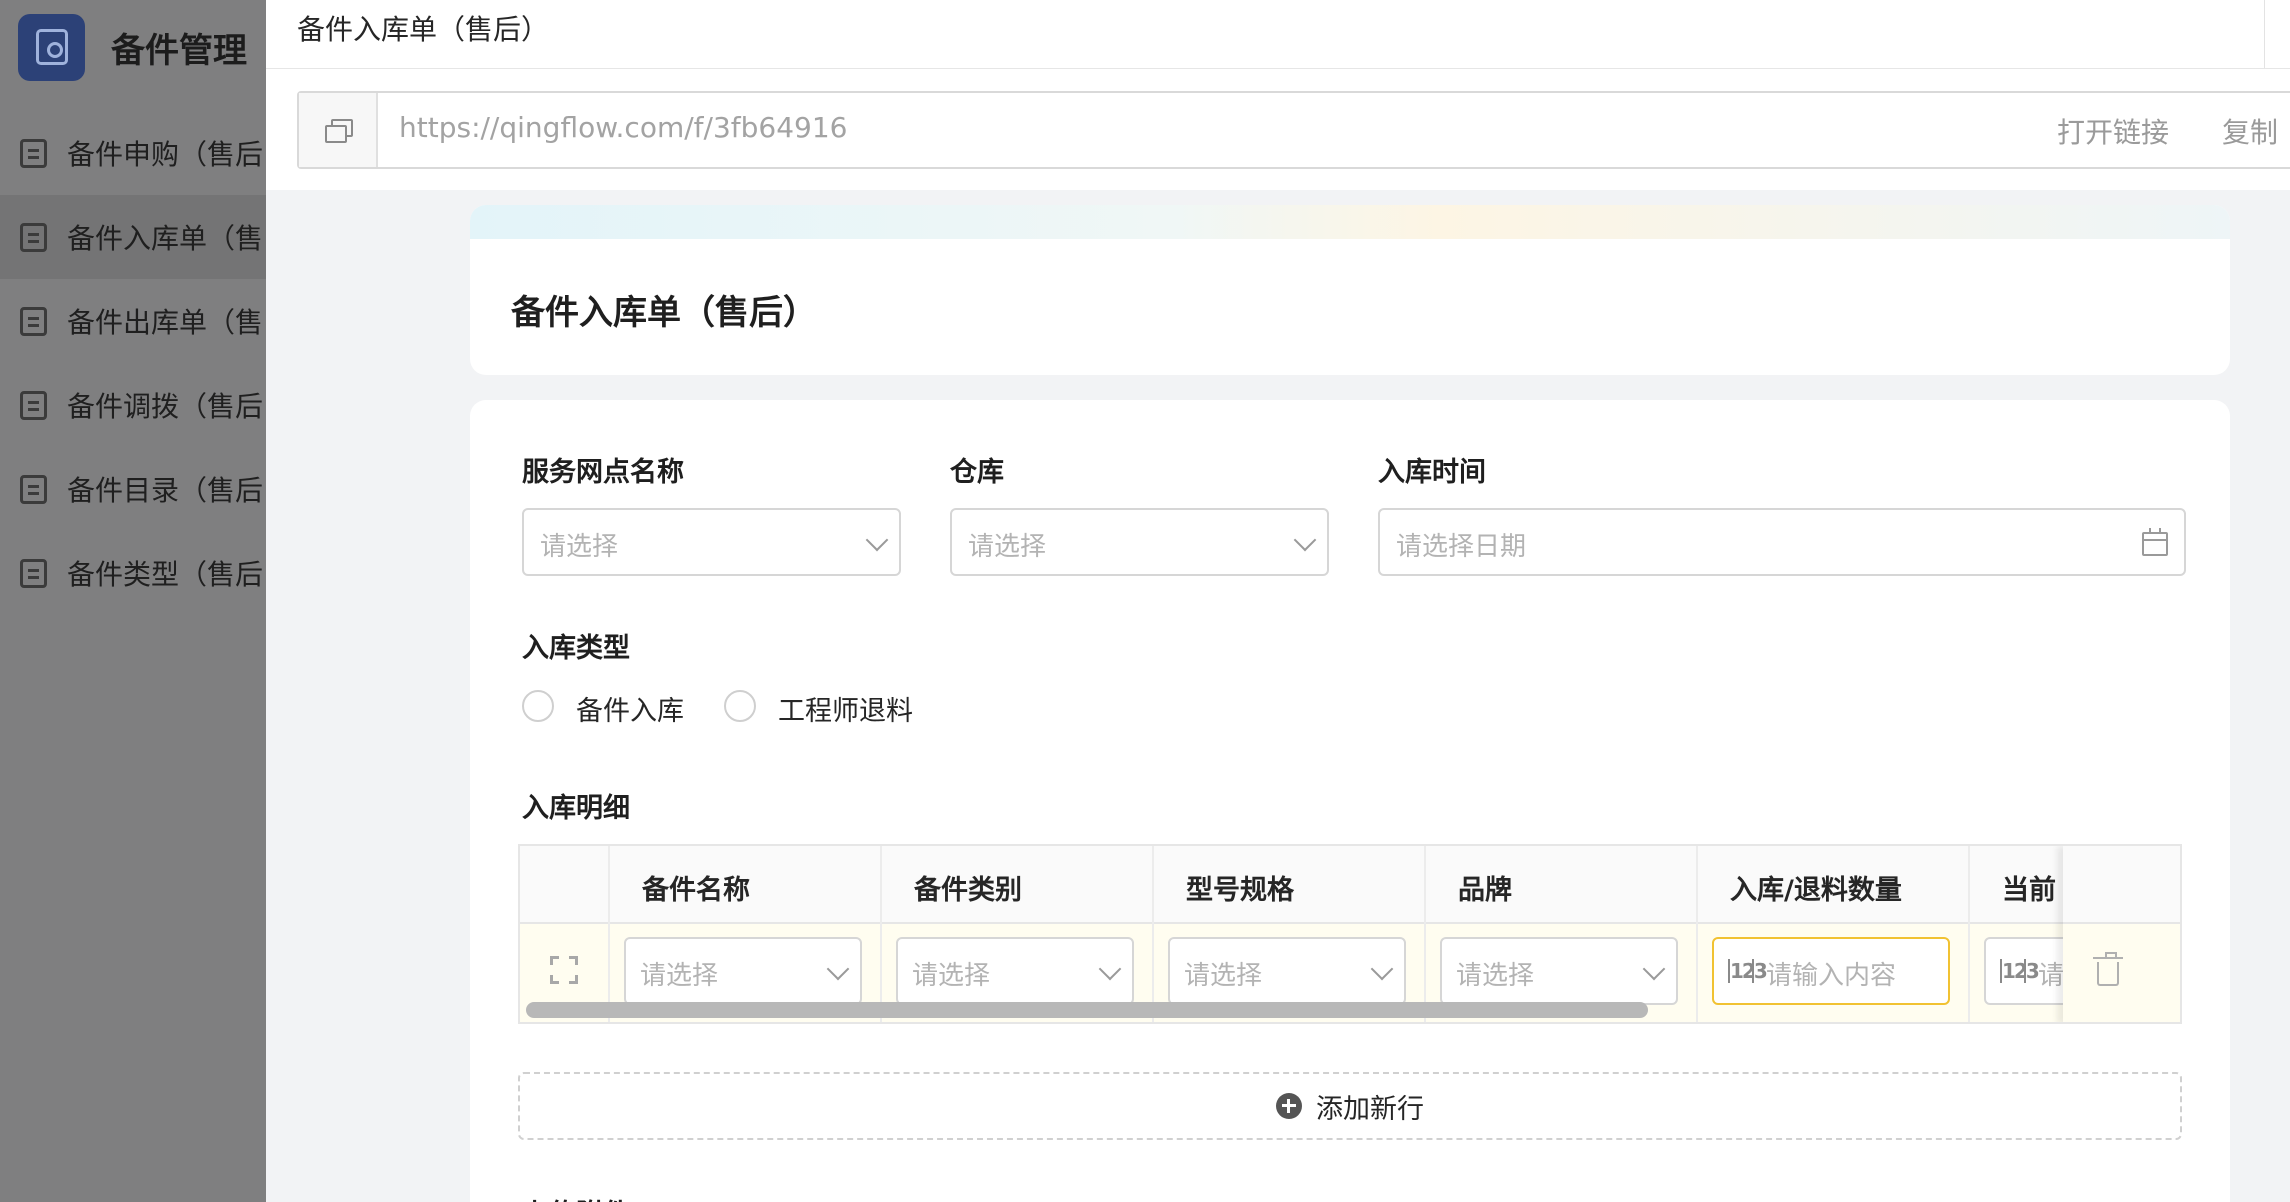  What do you see at coordinates (696, 890) in the screenshot?
I see `column-header-part-name: 备件名称` at bounding box center [696, 890].